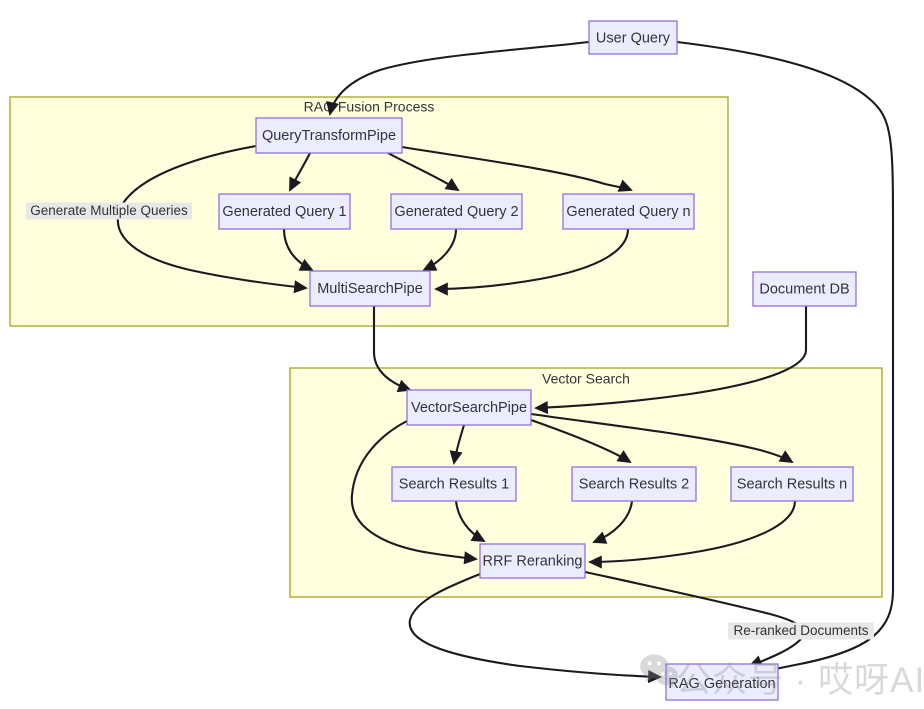 Image resolution: width=924 pixels, height=709 pixels. I want to click on node-multi-search-pipe-label: MultiSearchPipe, so click(370, 289).